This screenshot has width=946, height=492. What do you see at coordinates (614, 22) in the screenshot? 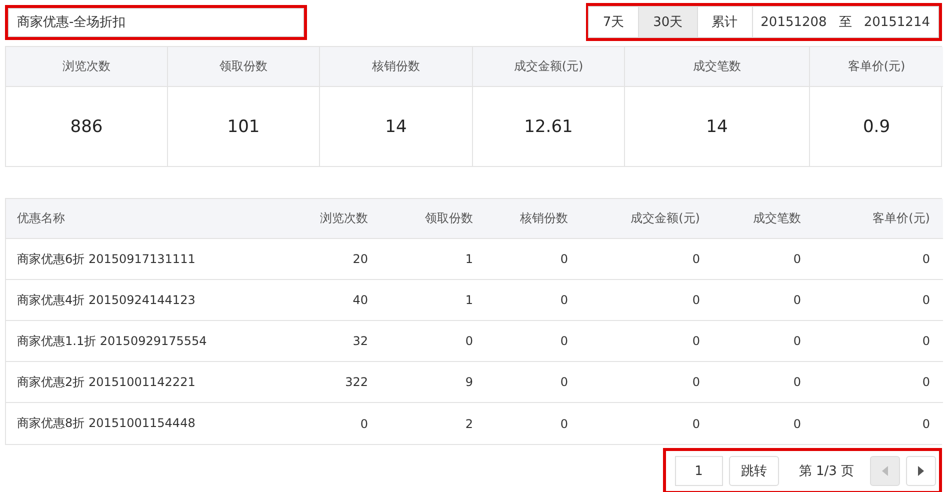
I see `period-button: 7天` at bounding box center [614, 22].